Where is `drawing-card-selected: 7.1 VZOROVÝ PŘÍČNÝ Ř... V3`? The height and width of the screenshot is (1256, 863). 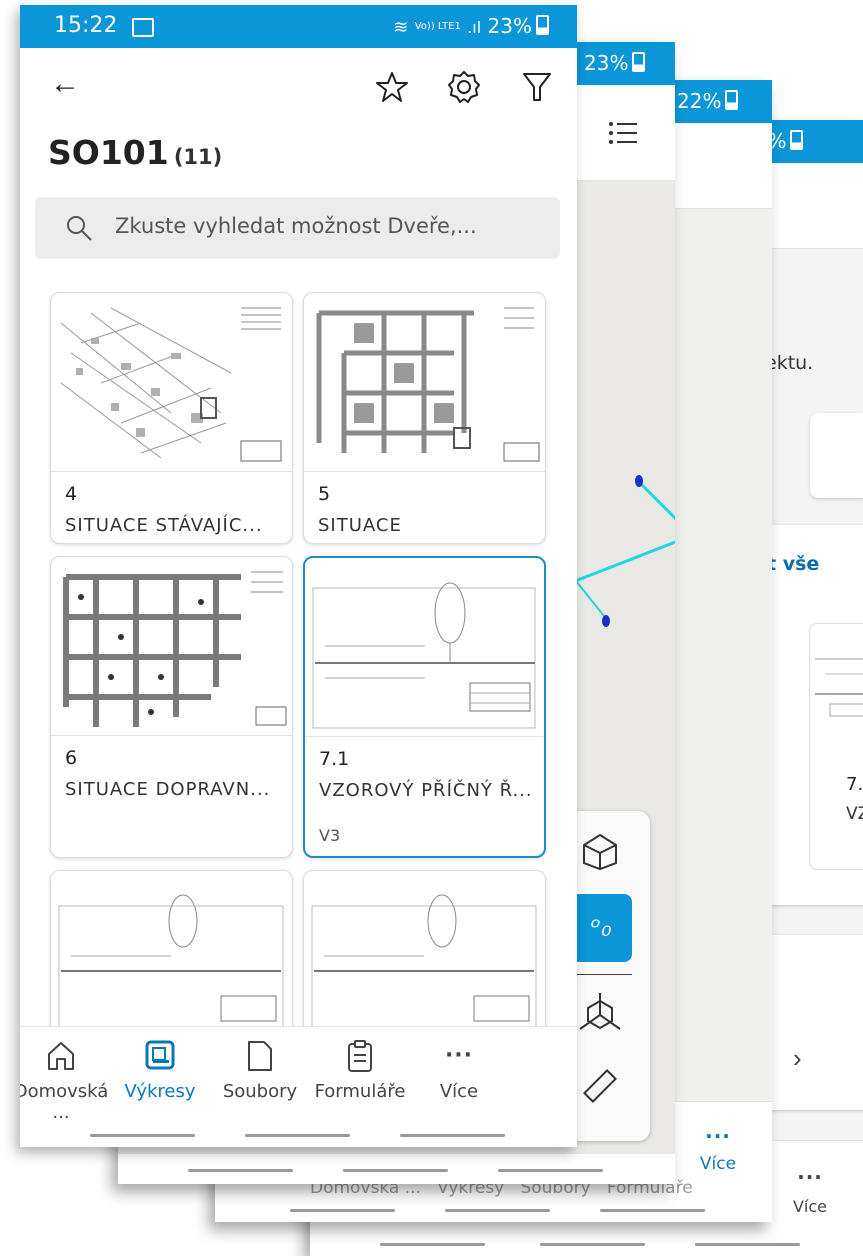
drawing-card-selected: 7.1 VZOROVÝ PŘÍČNÝ Ř... V3 is located at coordinates (424, 707).